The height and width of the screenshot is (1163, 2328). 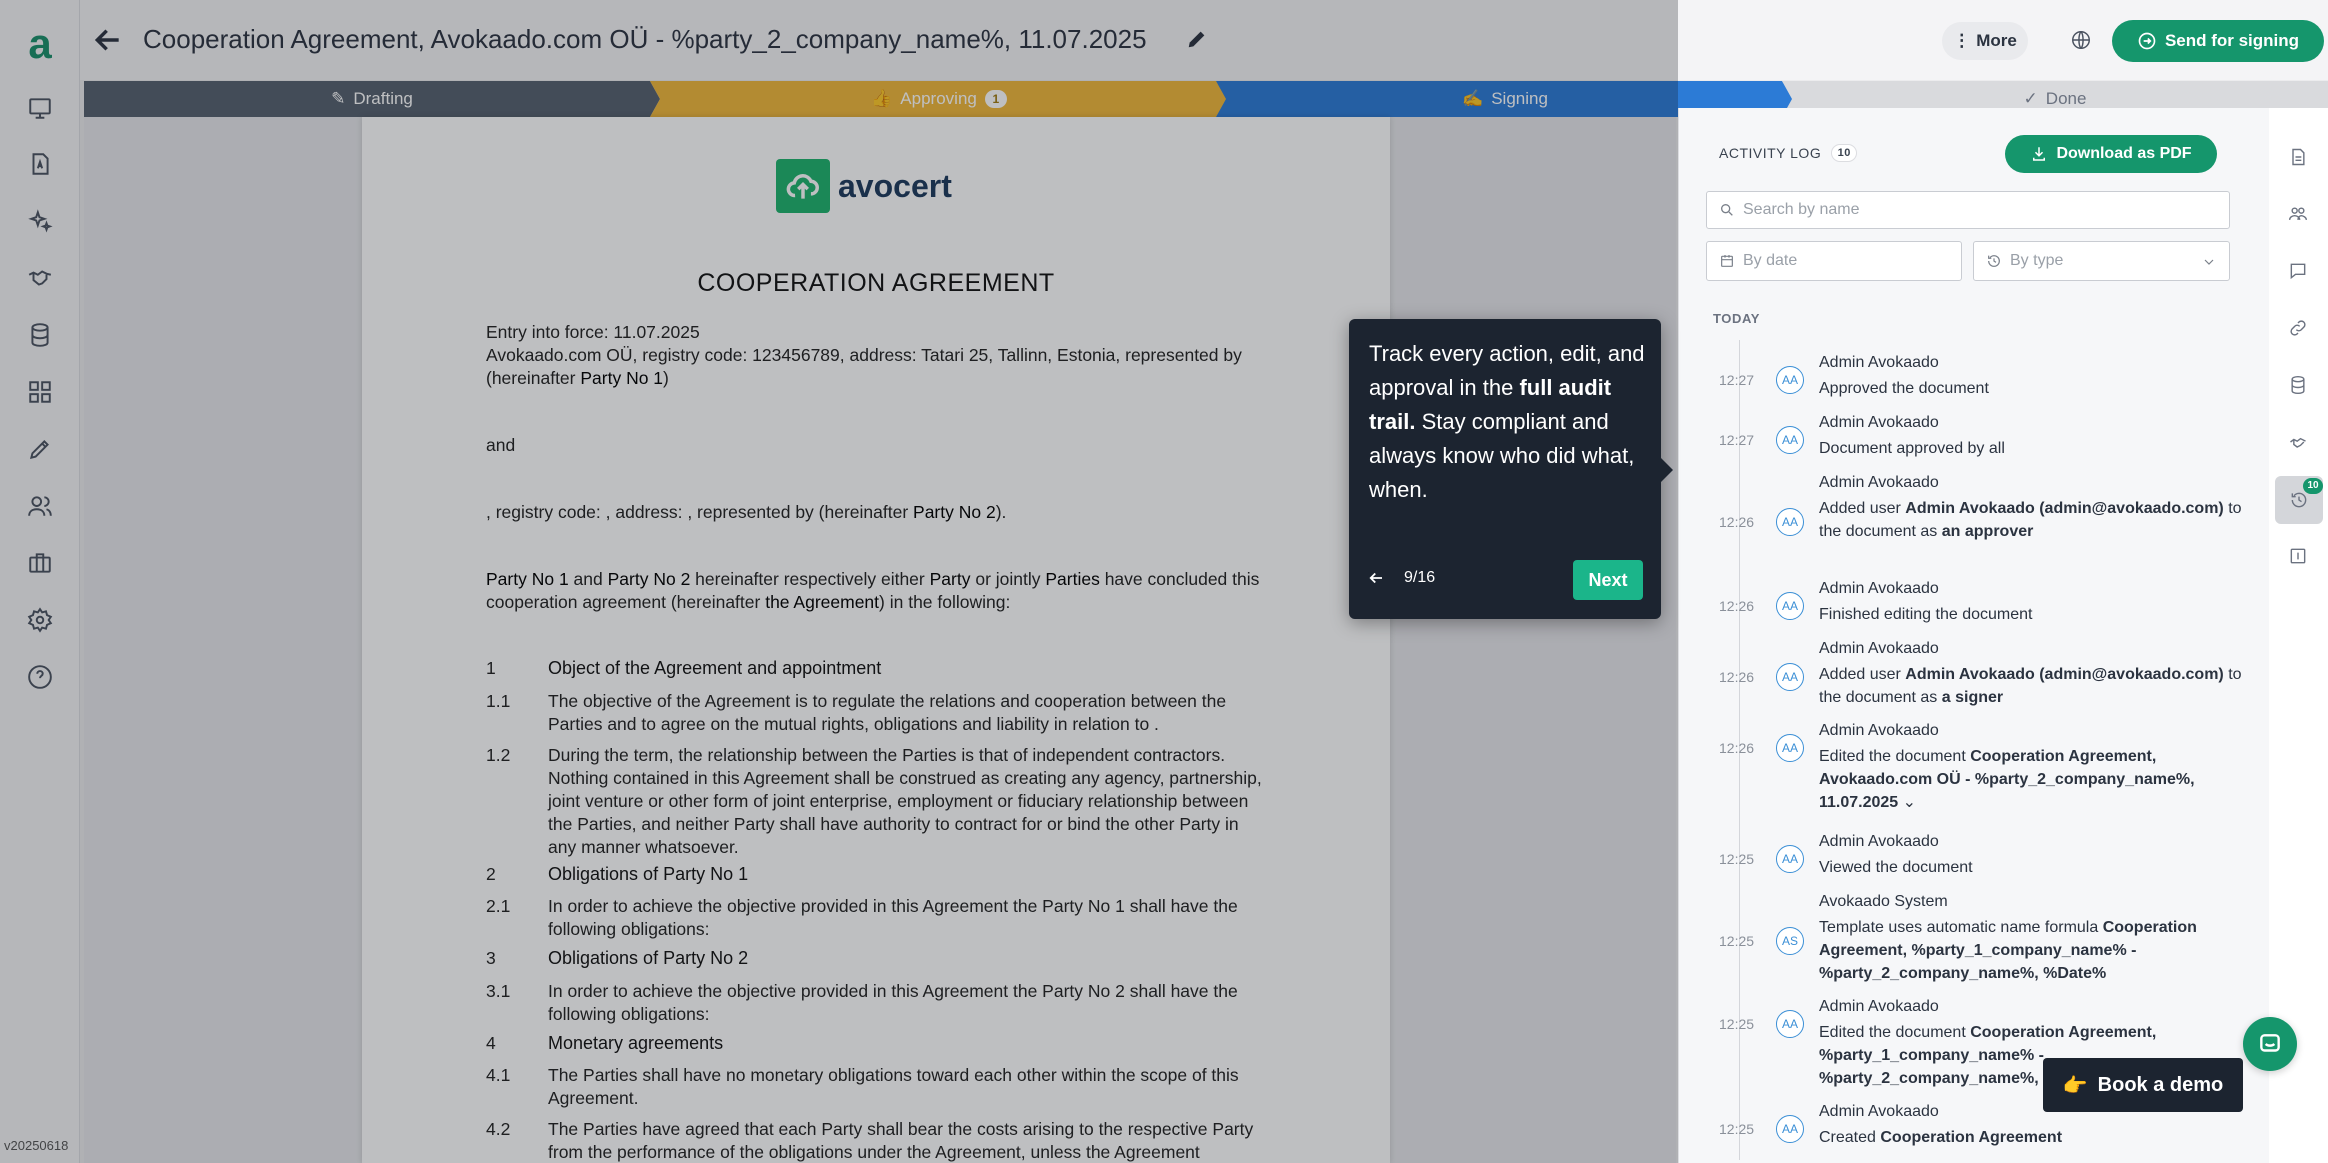 What do you see at coordinates (498, 1075) in the screenshot?
I see `clause-number: 4.1` at bounding box center [498, 1075].